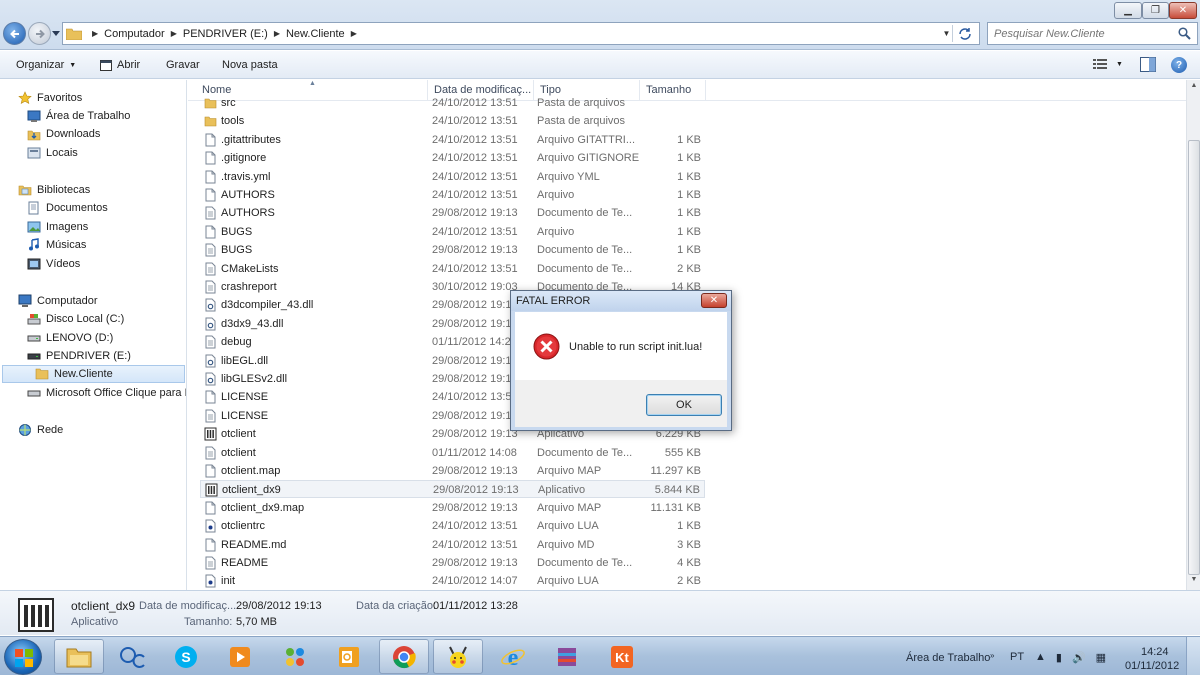 Image resolution: width=1200 pixels, height=675 pixels. I want to click on nav-pendriver: PENDRIVER (E:), so click(79, 356).